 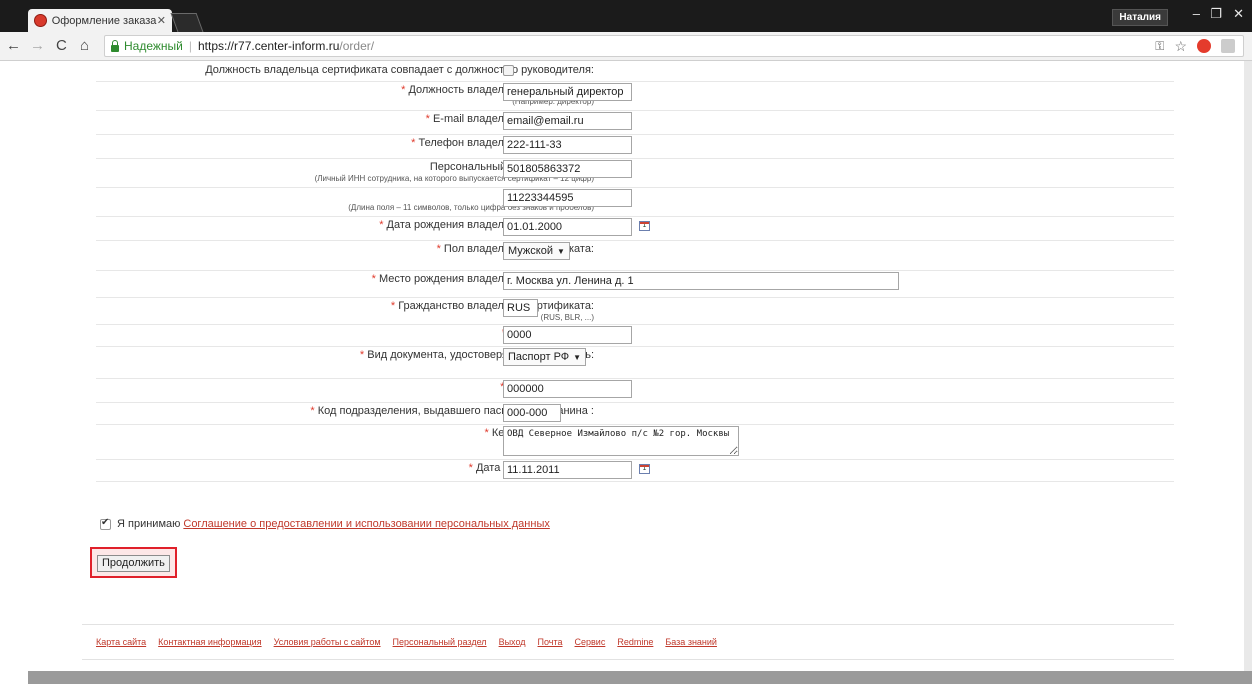 What do you see at coordinates (105, 523) in the screenshot?
I see `agreement-checkbox` at bounding box center [105, 523].